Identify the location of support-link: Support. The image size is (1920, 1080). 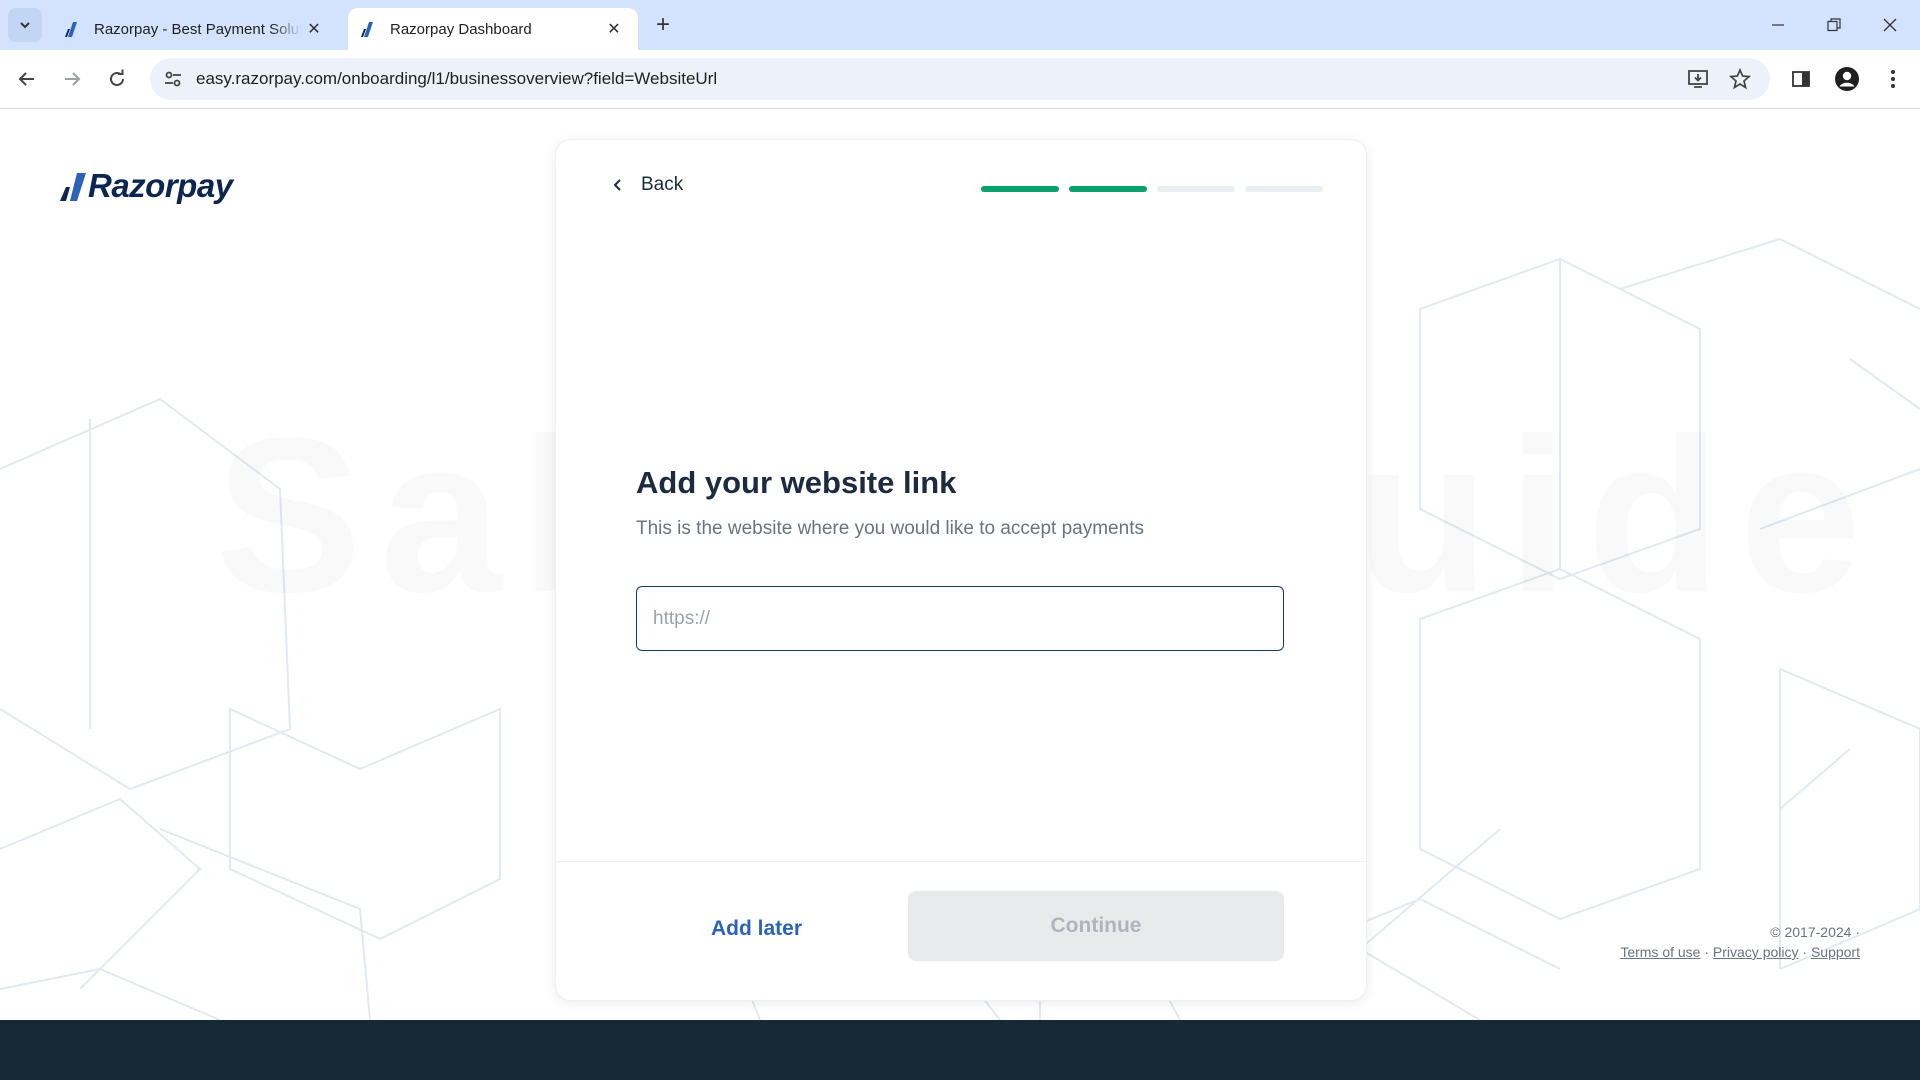
(1835, 952).